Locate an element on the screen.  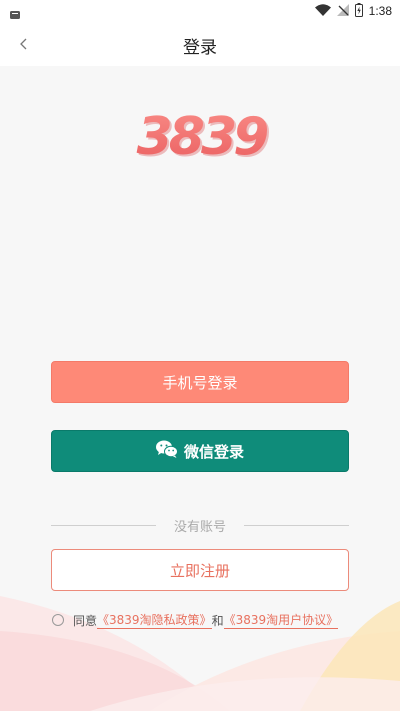
agree-conjunction: 和 is located at coordinates (217, 620).